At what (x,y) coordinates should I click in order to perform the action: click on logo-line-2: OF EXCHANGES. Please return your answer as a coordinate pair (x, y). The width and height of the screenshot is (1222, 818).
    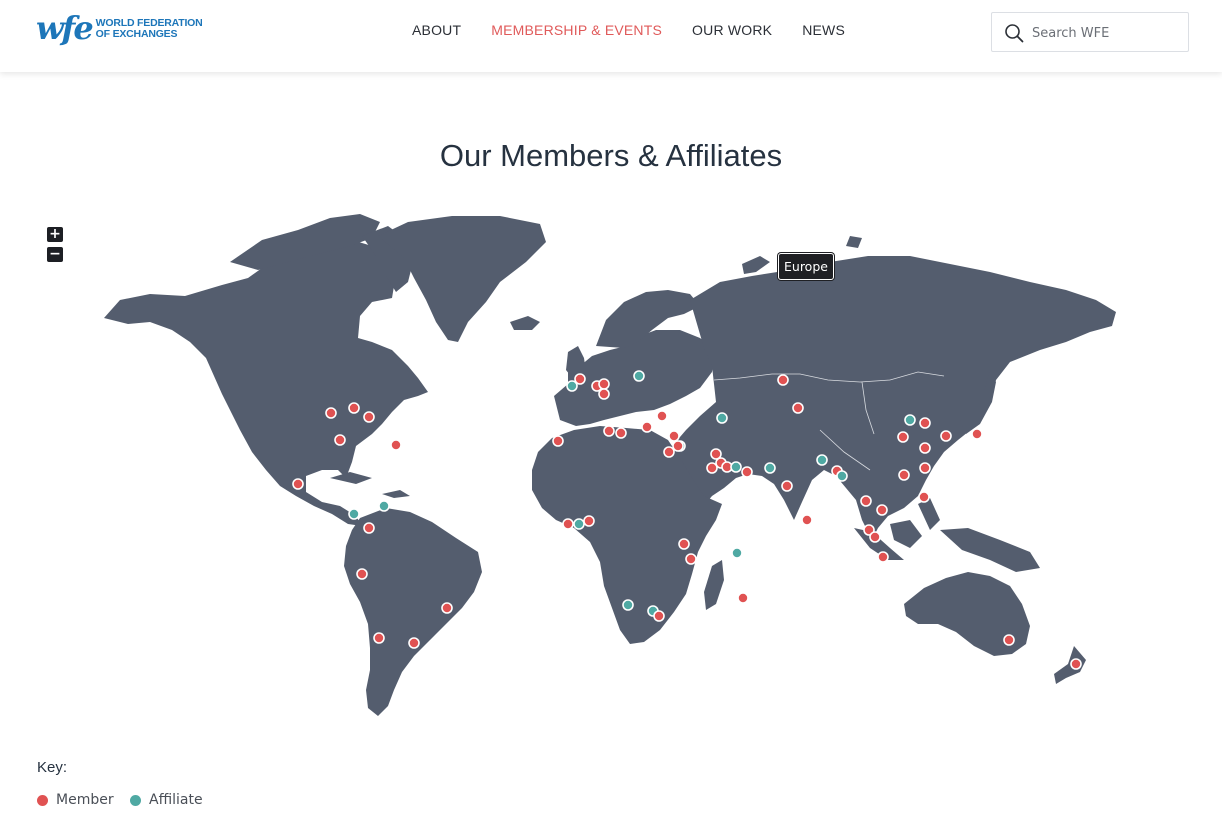
    Looking at the image, I should click on (136, 34).